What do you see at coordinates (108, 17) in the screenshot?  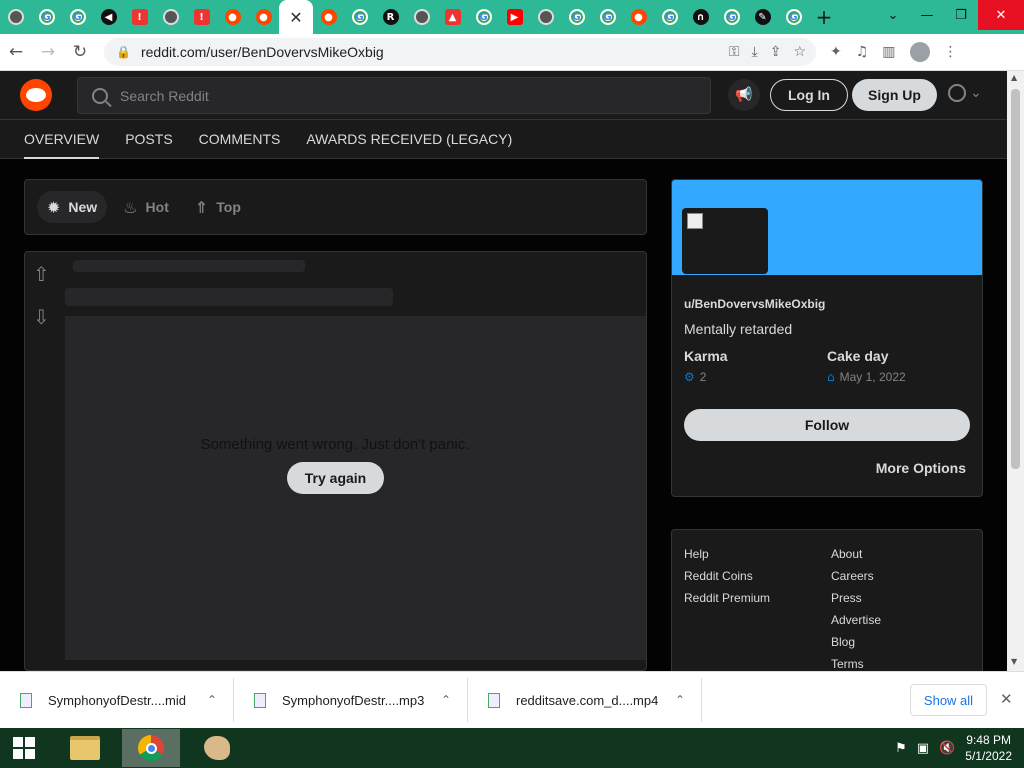 I see `browser-tab: ◀` at bounding box center [108, 17].